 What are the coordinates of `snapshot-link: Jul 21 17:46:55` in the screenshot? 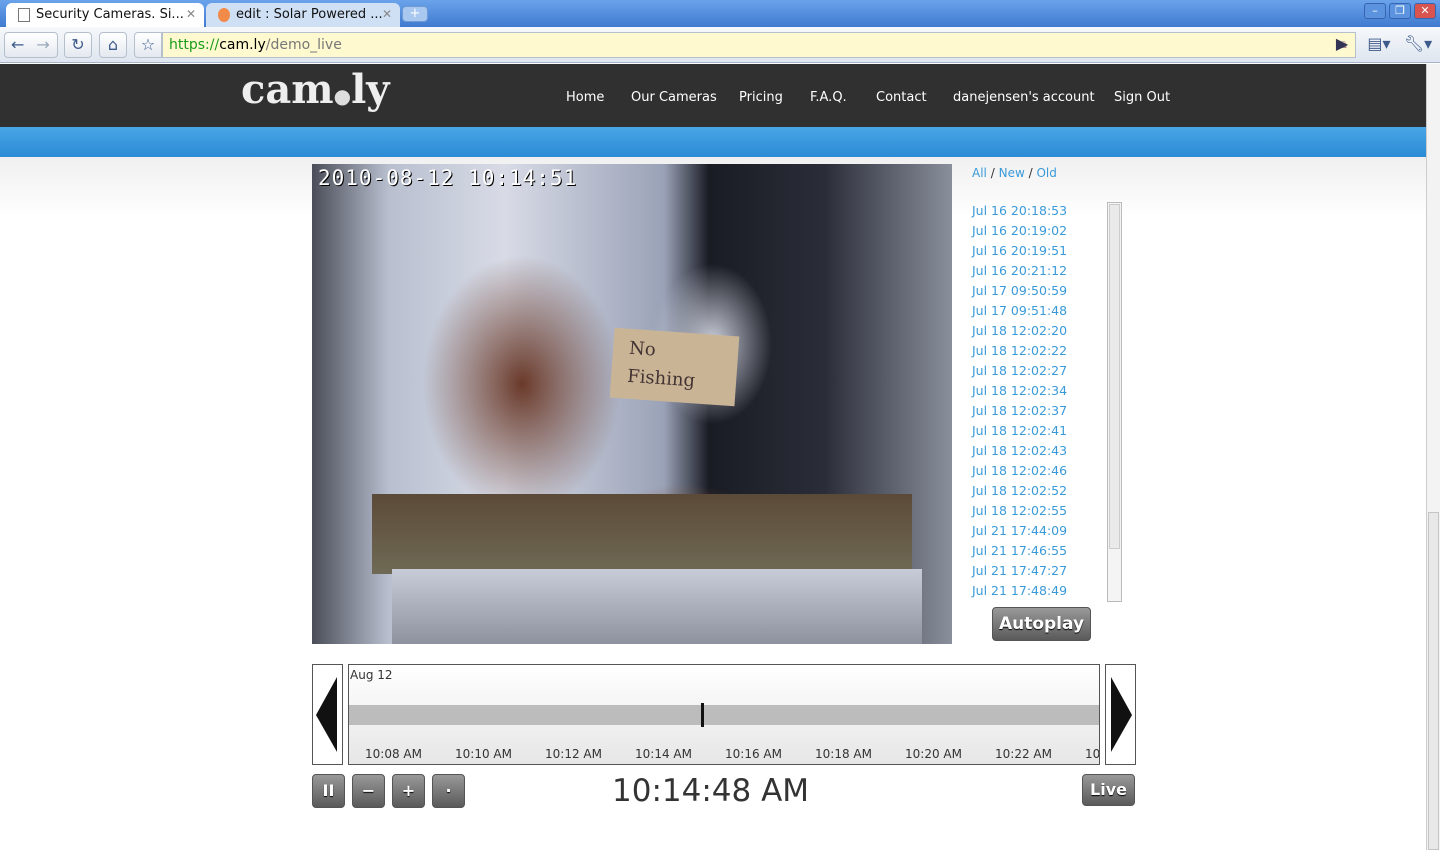 It's located at (1022, 554).